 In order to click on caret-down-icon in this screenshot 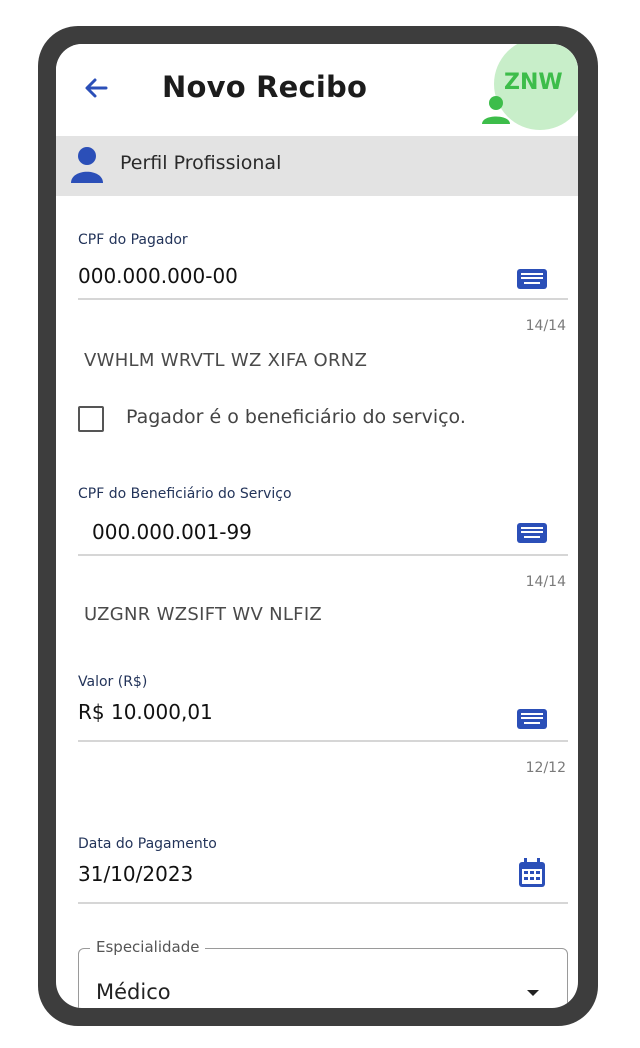, I will do `click(533, 993)`.